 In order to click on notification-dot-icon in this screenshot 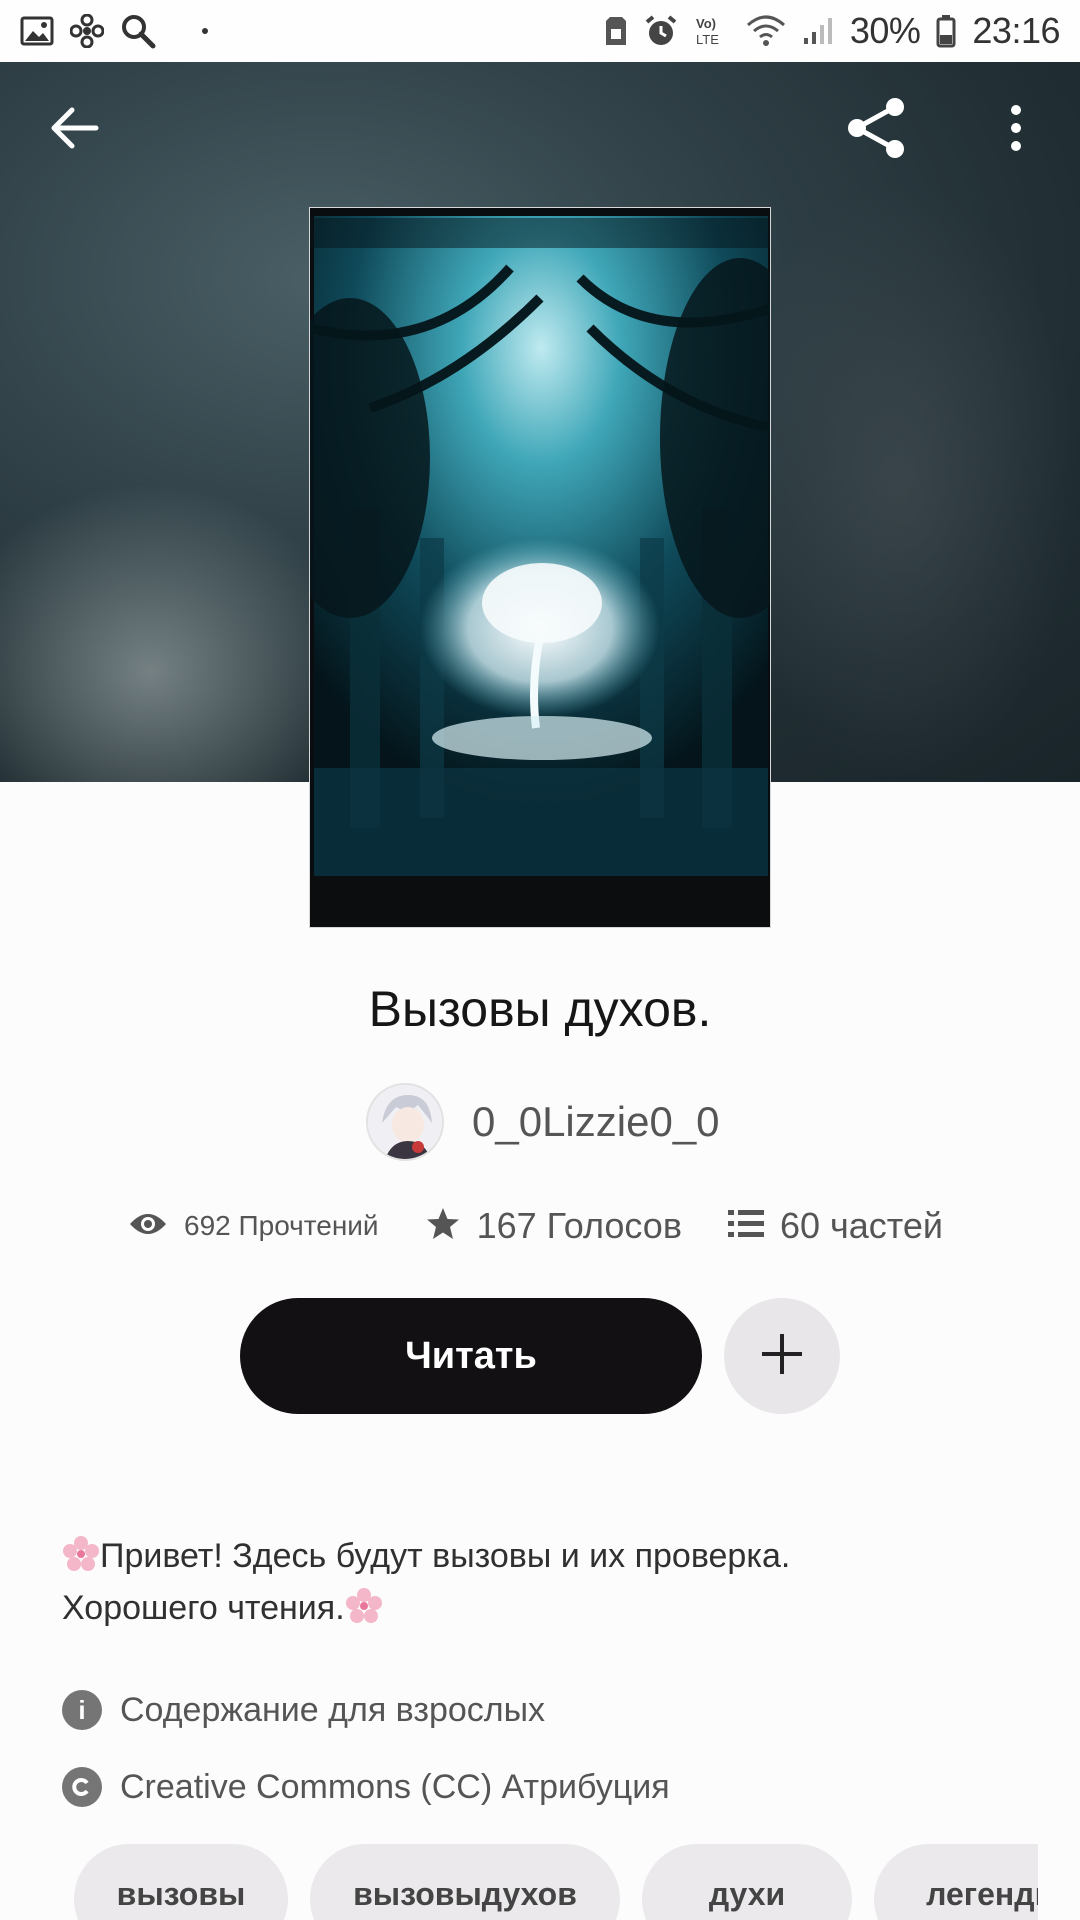, I will do `click(205, 31)`.